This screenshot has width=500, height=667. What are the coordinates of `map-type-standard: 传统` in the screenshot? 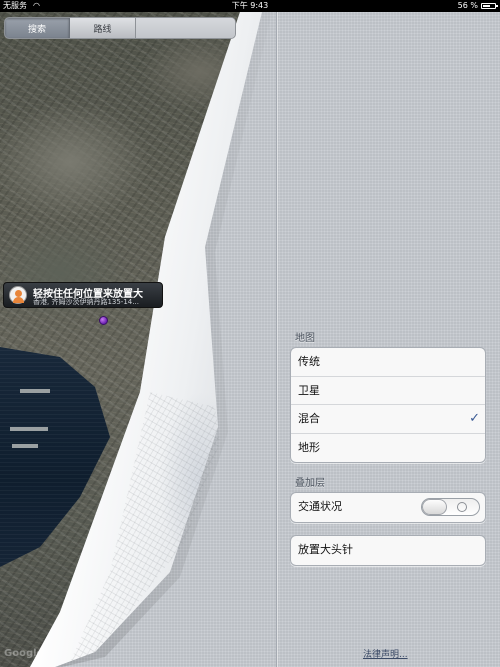 It's located at (388, 362).